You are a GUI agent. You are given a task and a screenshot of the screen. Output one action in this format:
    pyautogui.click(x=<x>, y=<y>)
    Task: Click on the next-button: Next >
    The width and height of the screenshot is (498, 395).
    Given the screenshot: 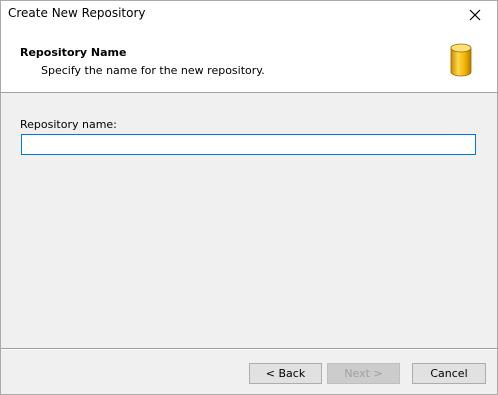 What is the action you would take?
    pyautogui.click(x=363, y=373)
    